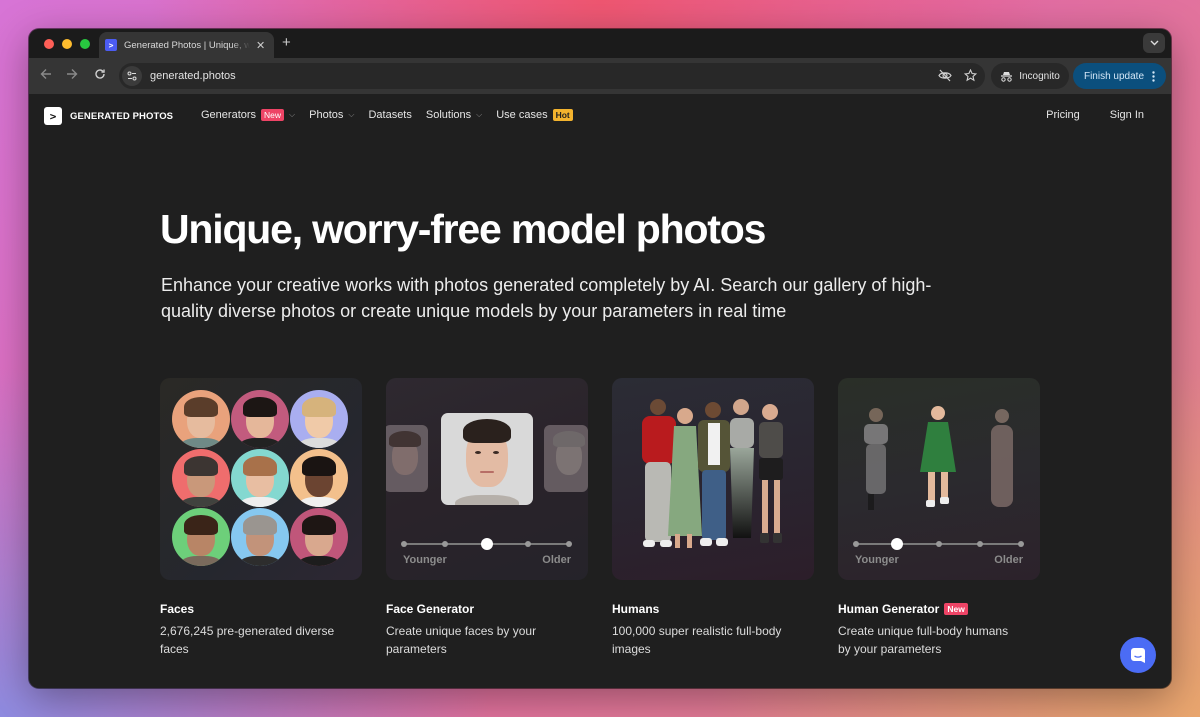 The image size is (1200, 717). I want to click on person-figure, so click(742, 468).